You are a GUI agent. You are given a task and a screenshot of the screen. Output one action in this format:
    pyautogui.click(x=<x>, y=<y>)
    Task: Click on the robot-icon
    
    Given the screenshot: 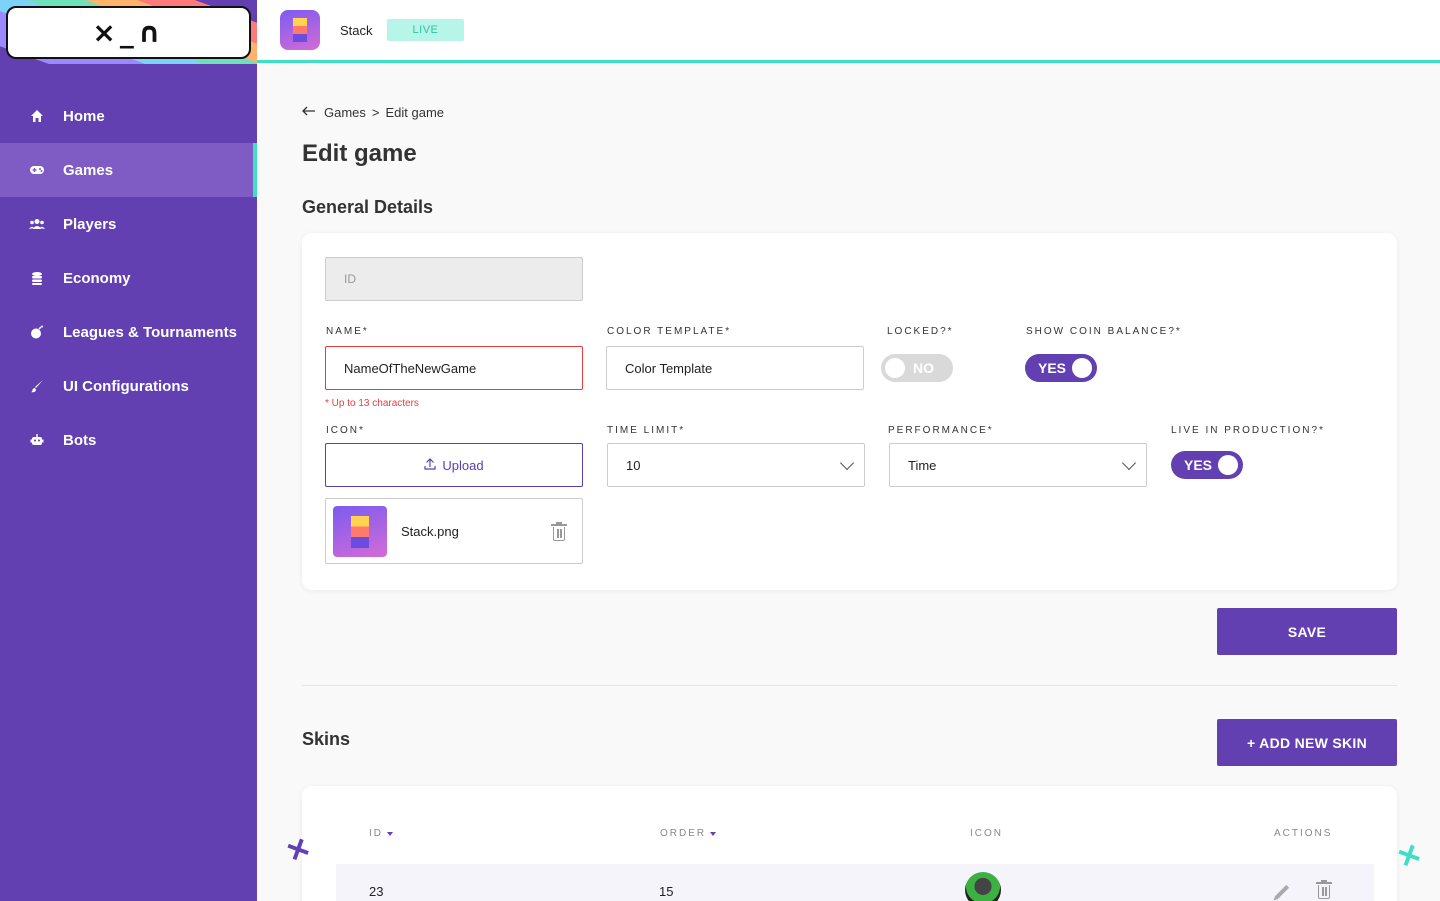 What is the action you would take?
    pyautogui.click(x=37, y=440)
    